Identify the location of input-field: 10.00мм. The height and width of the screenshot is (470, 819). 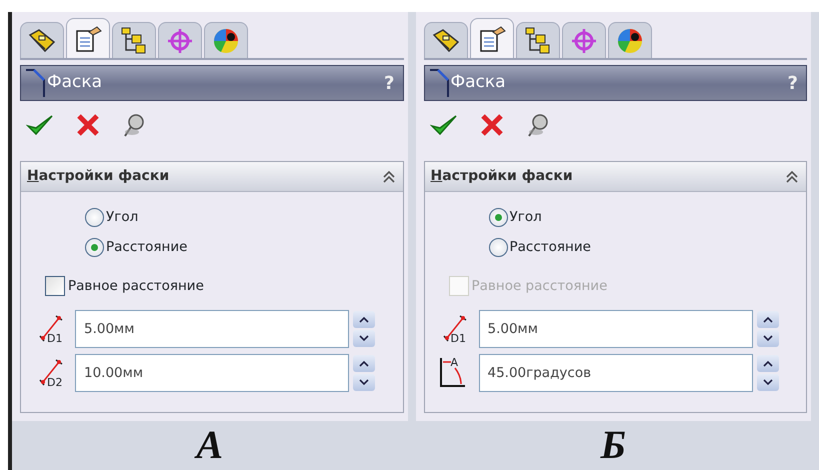
(212, 373).